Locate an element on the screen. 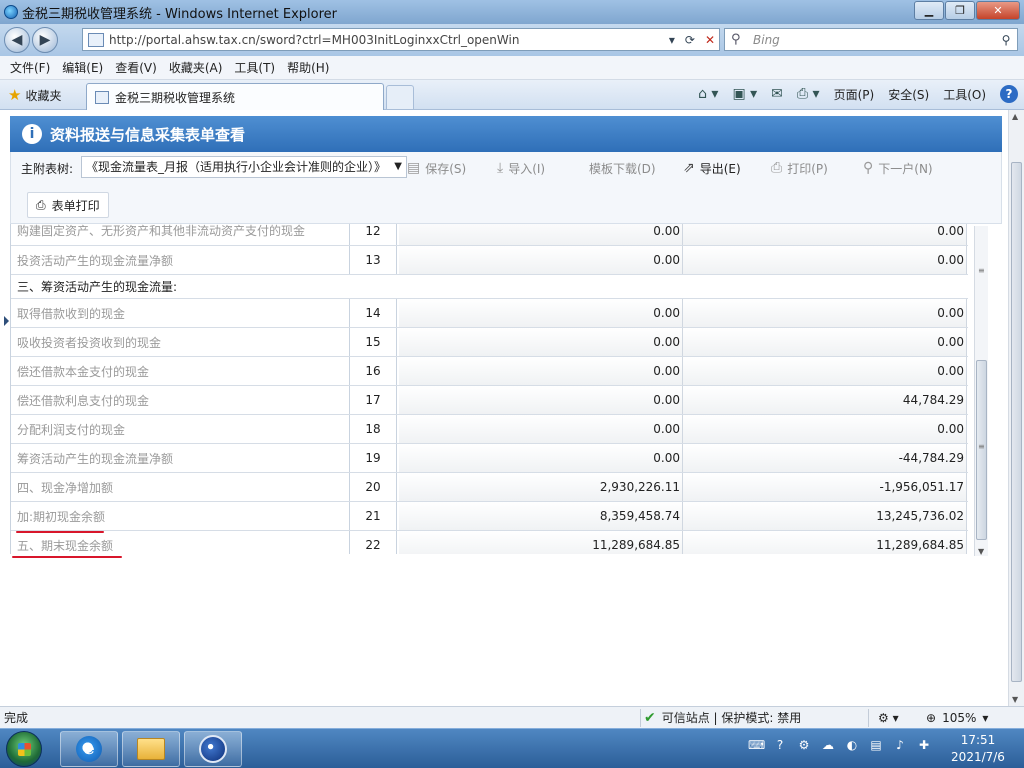 This screenshot has width=1024, height=768. clock-time: 17:51 is located at coordinates (978, 740).